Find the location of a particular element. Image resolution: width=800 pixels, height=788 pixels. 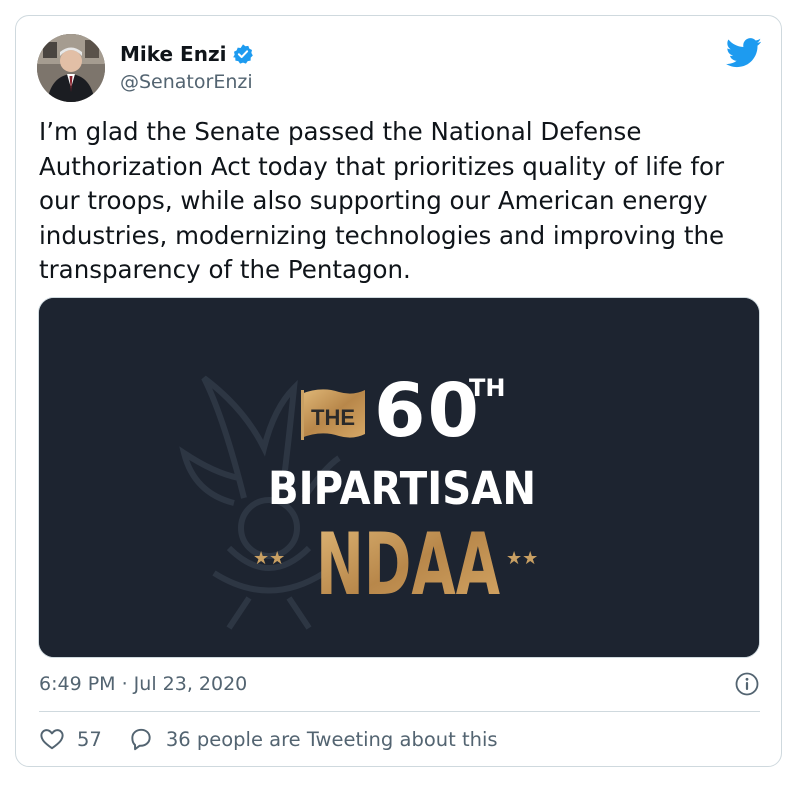

avatar is located at coordinates (71, 68).